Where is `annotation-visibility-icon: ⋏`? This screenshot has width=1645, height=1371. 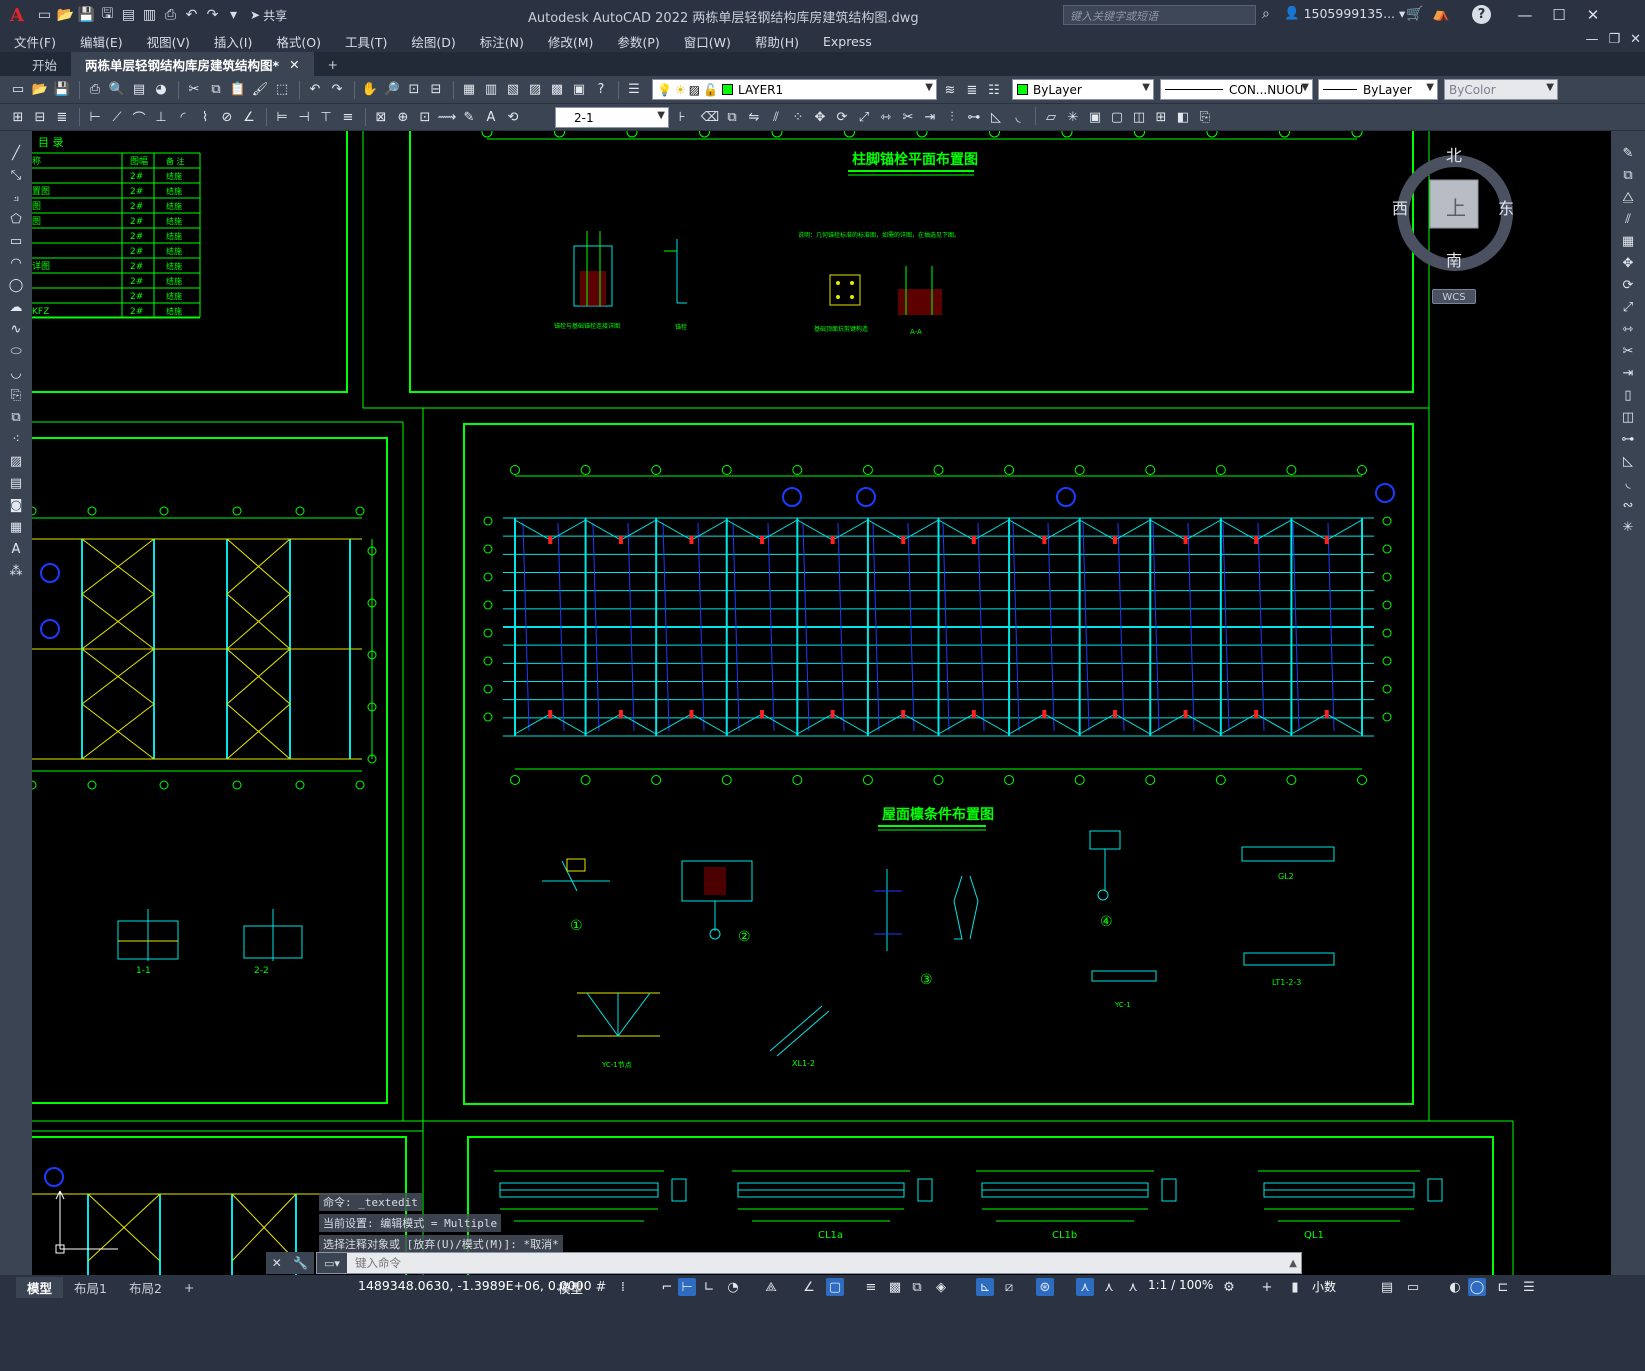 annotation-visibility-icon: ⋏ is located at coordinates (1085, 1287).